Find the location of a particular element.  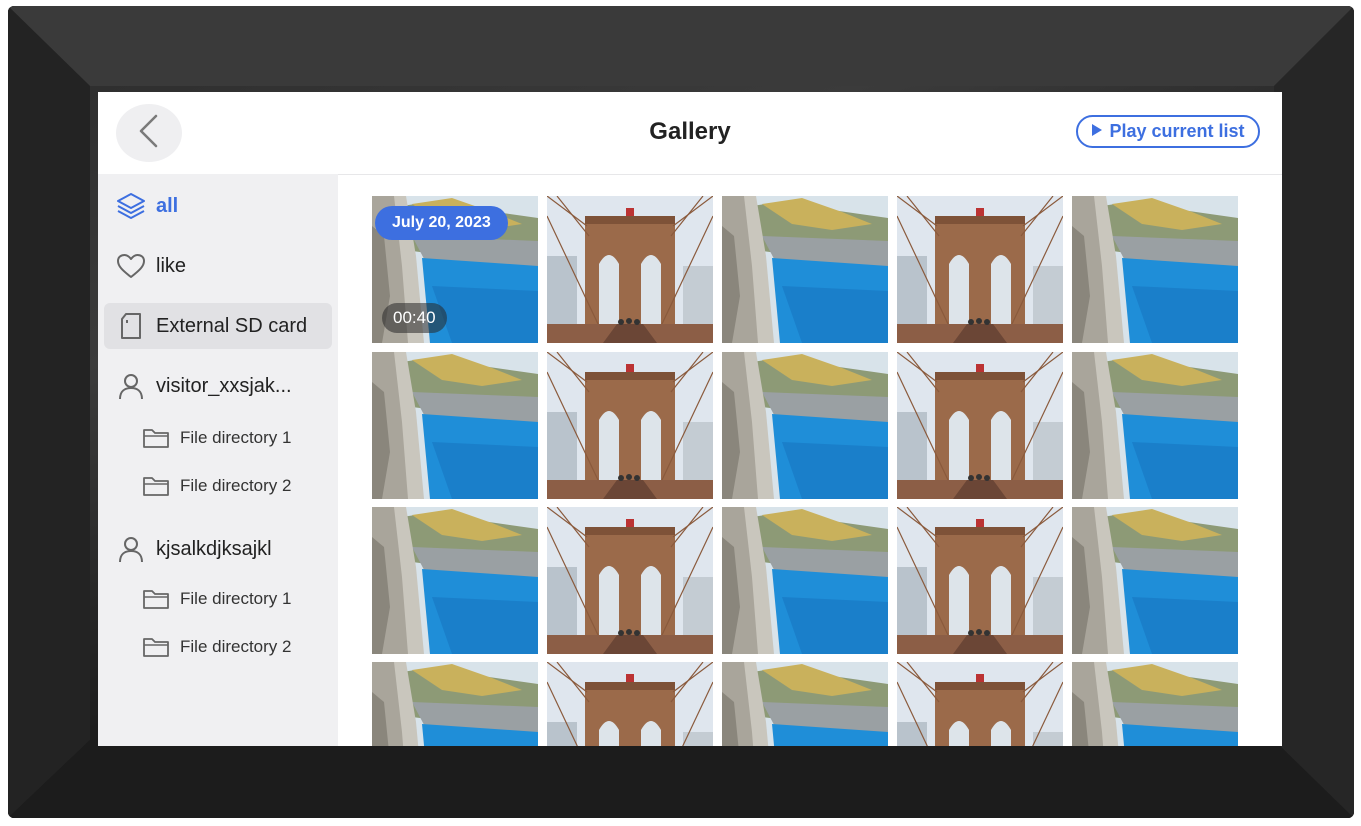

date-badge: July 20, 2023 is located at coordinates (441, 223).